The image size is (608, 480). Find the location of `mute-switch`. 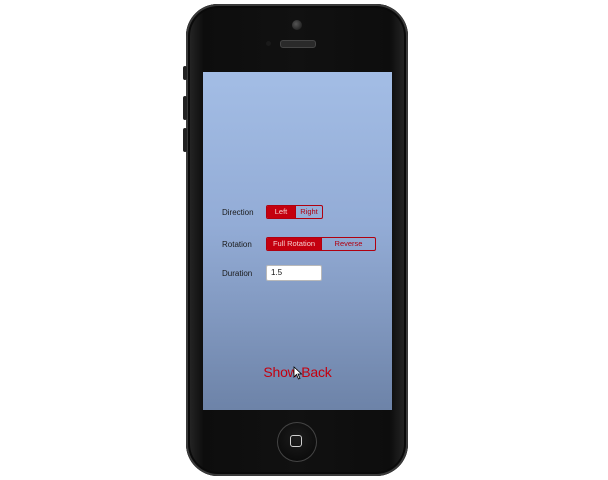

mute-switch is located at coordinates (185, 73).